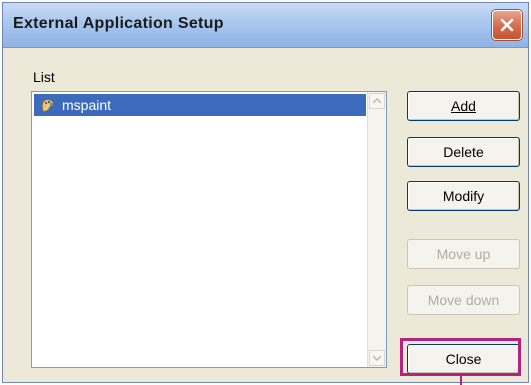 The image size is (531, 385). What do you see at coordinates (376, 229) in the screenshot?
I see `list-scrollbar` at bounding box center [376, 229].